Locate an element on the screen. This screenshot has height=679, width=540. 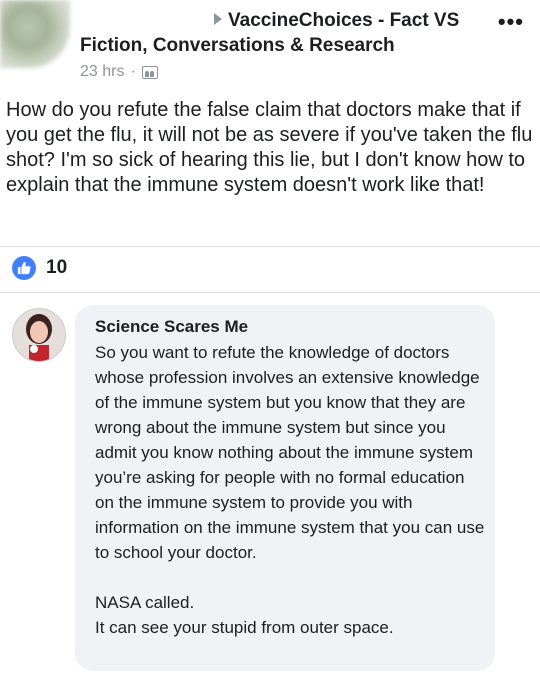
reactions-bar: 10 is located at coordinates (39, 268).